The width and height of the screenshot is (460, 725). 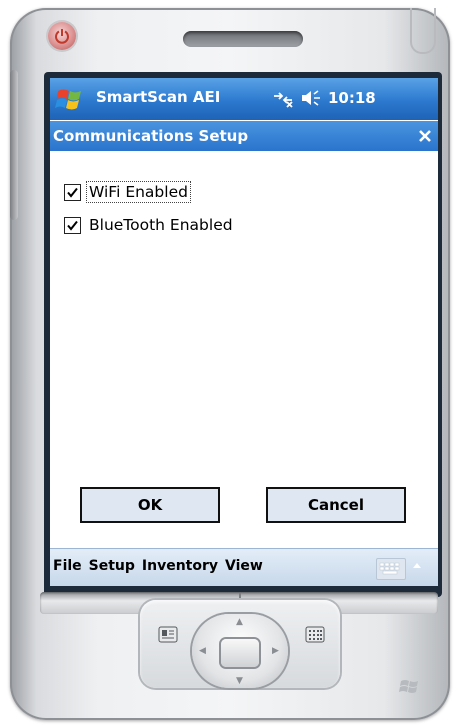 I want to click on connectivity-icon, so click(x=283, y=98).